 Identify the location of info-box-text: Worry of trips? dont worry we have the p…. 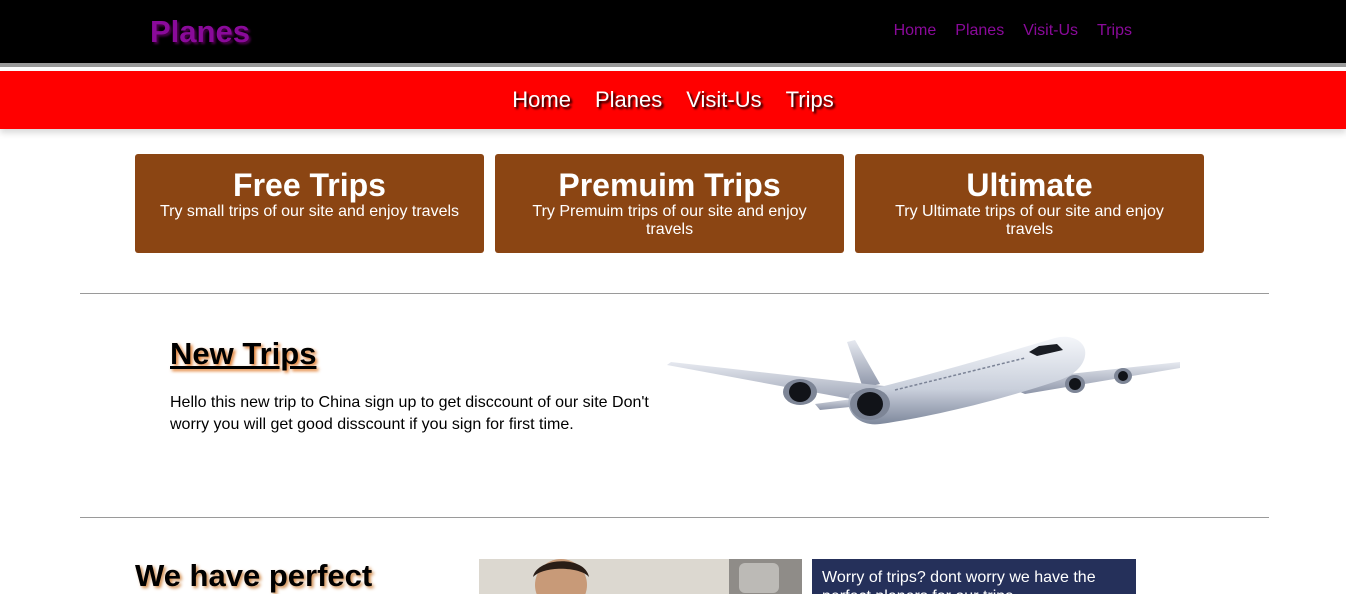
(959, 581).